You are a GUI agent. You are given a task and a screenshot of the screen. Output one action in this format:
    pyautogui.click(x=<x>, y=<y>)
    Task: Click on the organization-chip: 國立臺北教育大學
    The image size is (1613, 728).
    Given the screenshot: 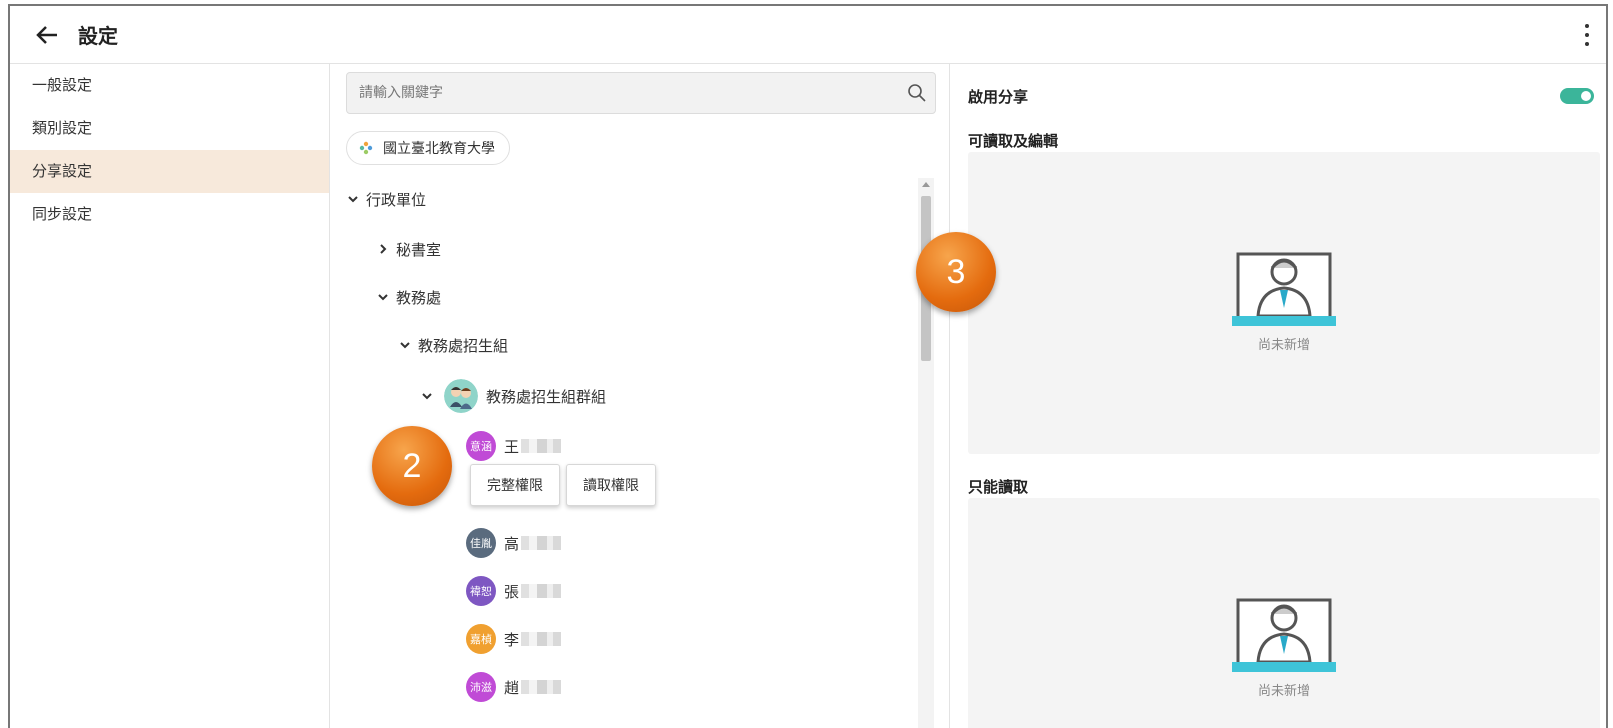 What is the action you would take?
    pyautogui.click(x=428, y=148)
    